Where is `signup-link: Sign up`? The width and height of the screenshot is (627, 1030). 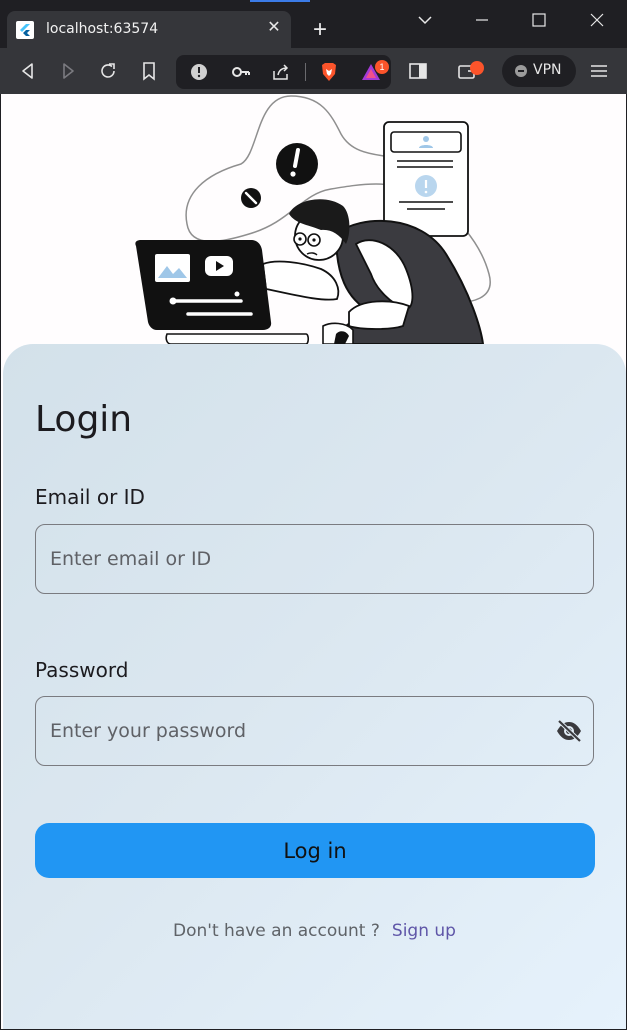
signup-link: Sign up is located at coordinates (424, 931).